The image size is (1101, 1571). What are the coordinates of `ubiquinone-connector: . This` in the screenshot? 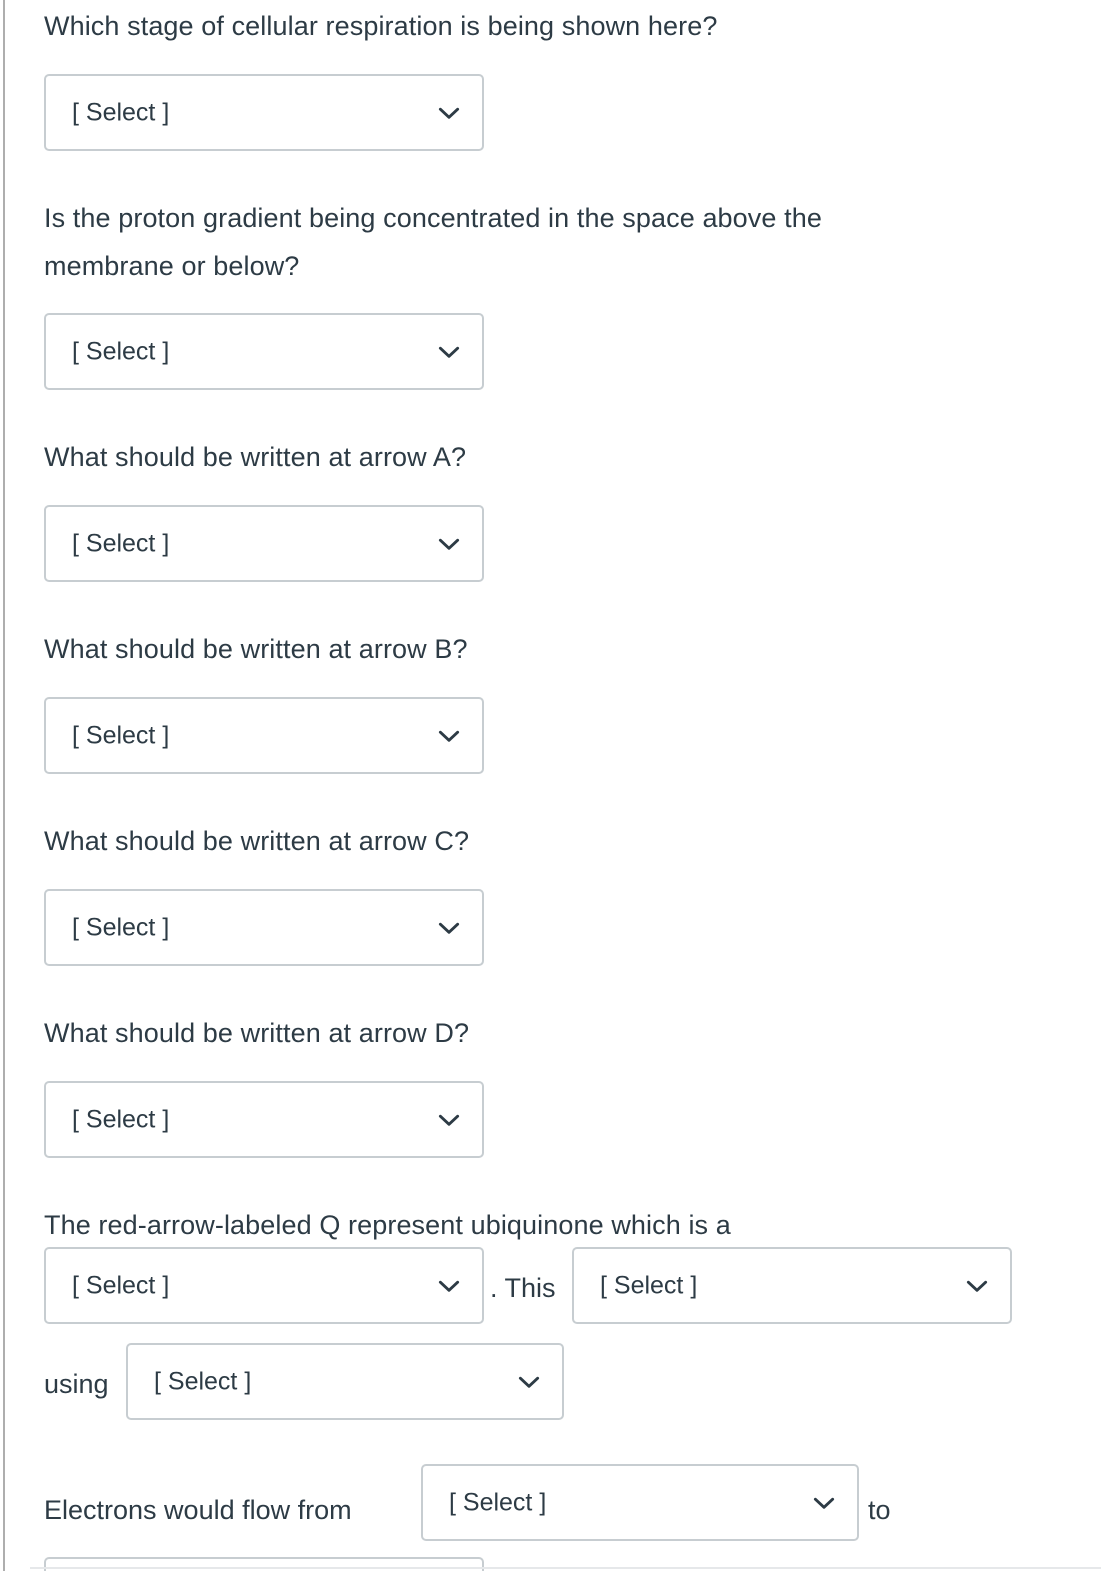 It's located at (523, 1288).